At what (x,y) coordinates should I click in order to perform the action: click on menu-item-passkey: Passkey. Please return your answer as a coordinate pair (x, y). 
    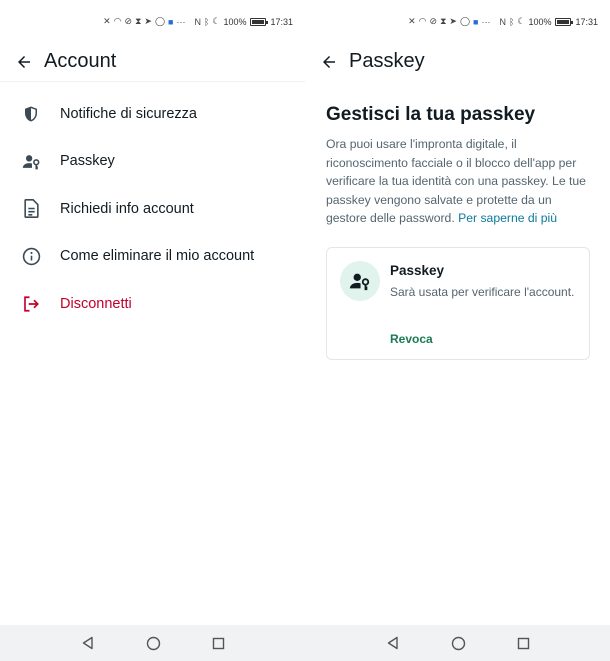
    Looking at the image, I should click on (152, 162).